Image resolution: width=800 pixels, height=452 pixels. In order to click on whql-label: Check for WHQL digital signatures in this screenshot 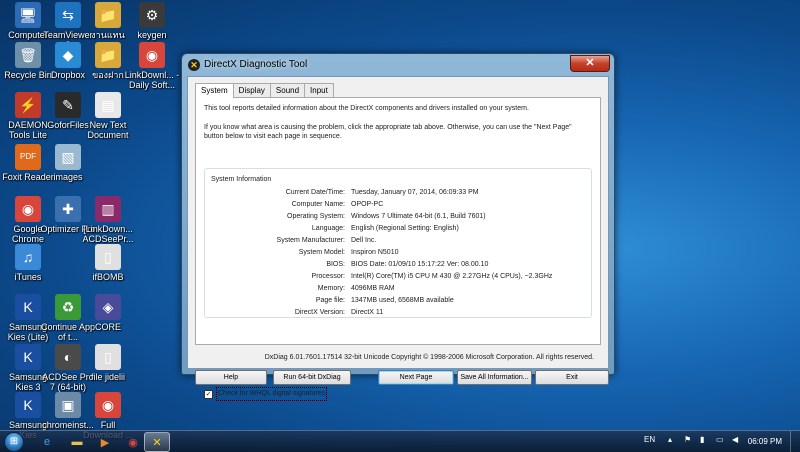, I will do `click(272, 394)`.